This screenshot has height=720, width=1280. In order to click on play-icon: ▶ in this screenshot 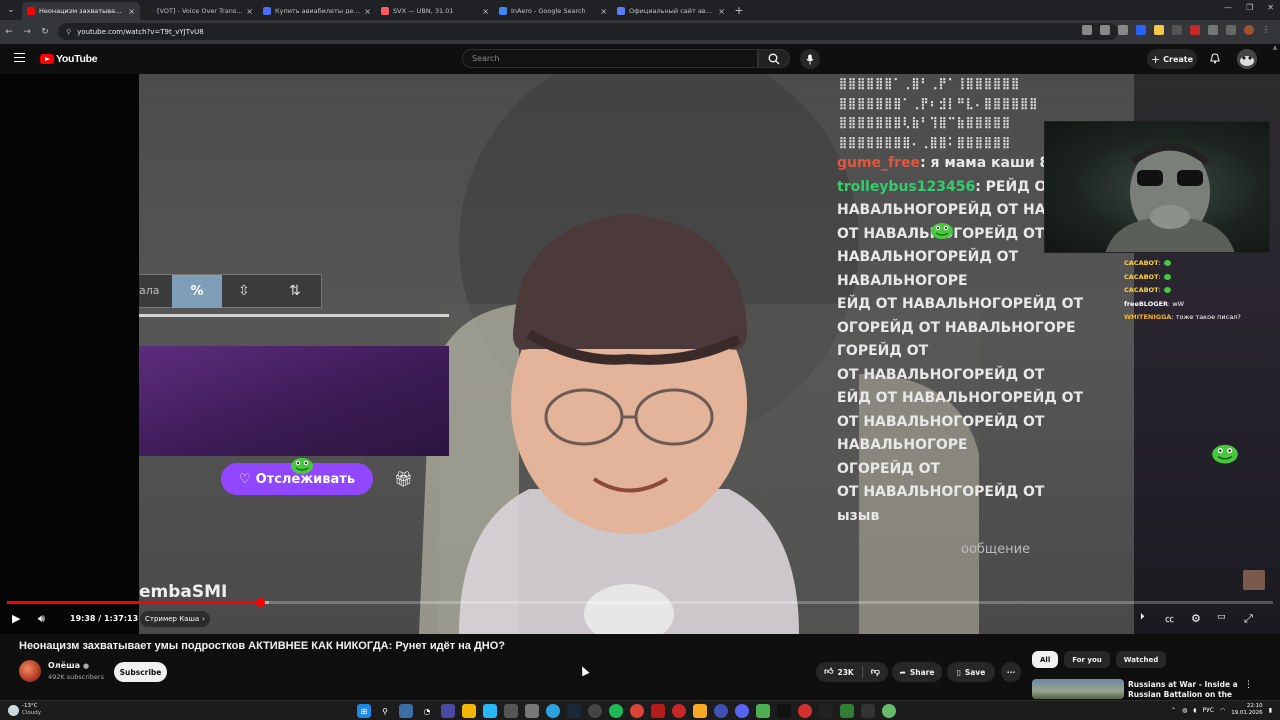, I will do `click(16, 618)`.